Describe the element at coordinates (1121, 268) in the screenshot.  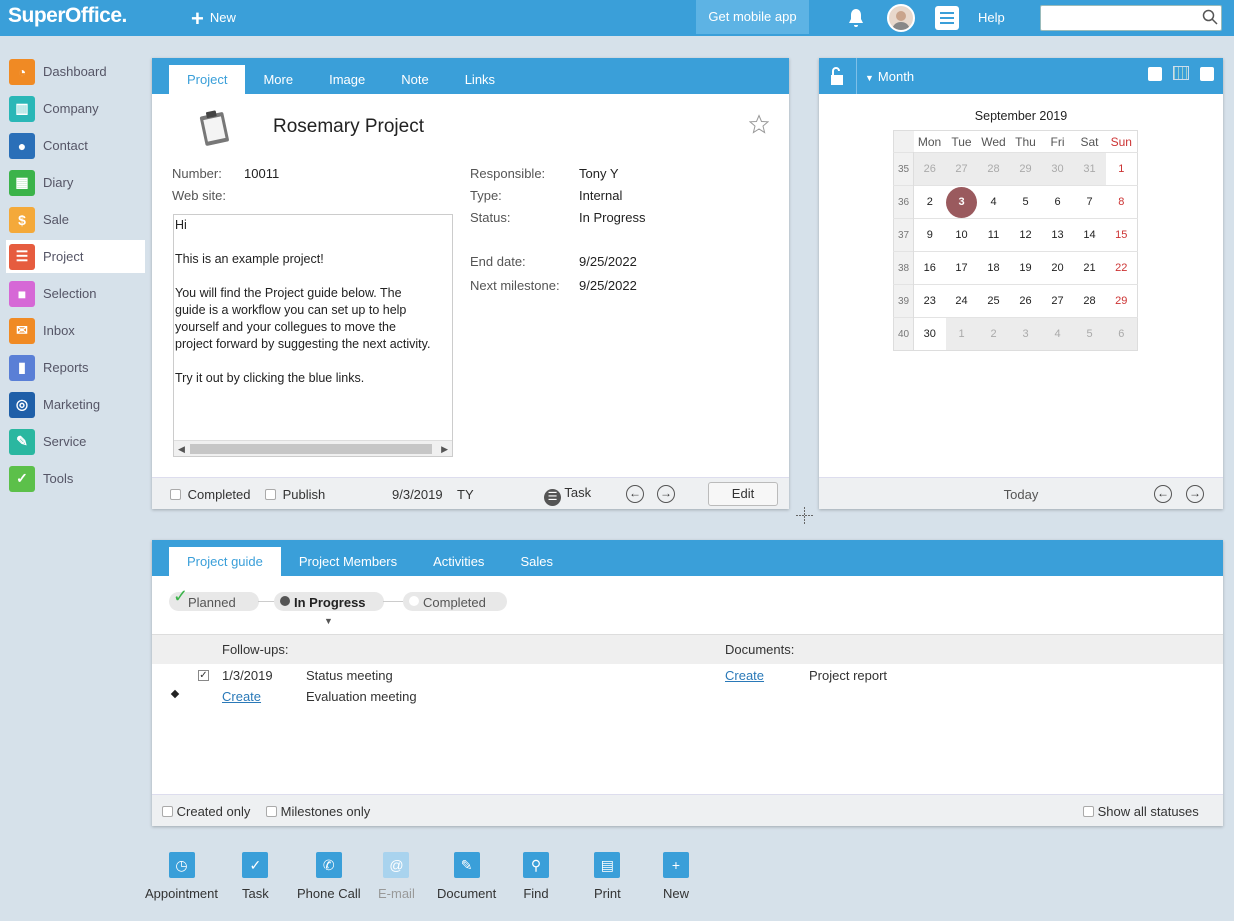
I see `calendar-day: 22` at that location.